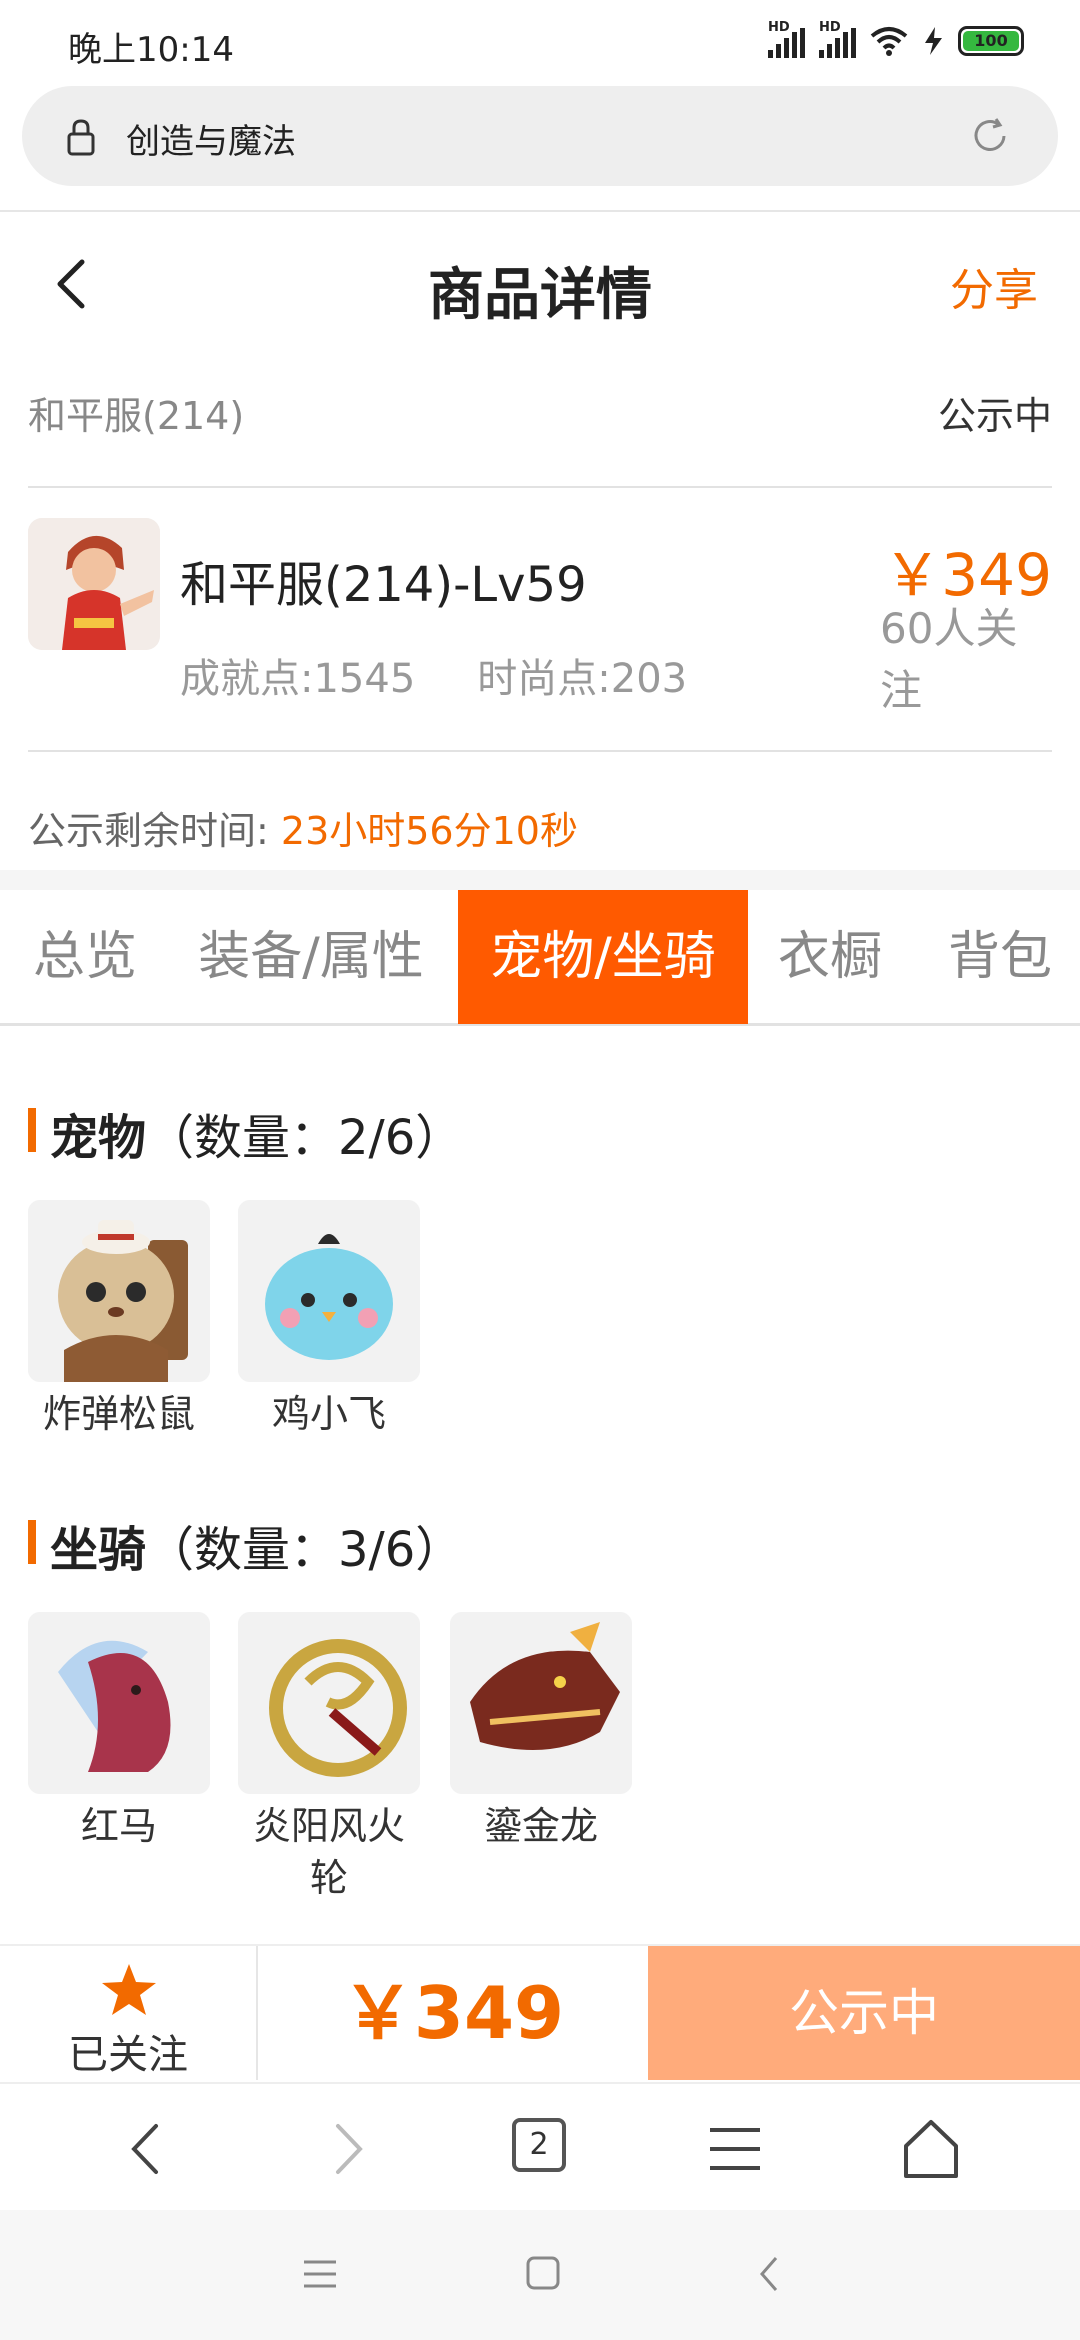 The width and height of the screenshot is (1080, 2340). Describe the element at coordinates (98, 1550) in the screenshot. I see `mounts-heading: 坐骑` at that location.